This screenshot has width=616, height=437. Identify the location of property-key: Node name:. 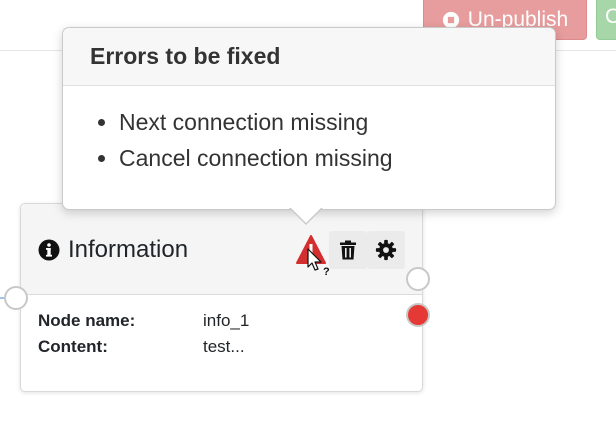
(87, 320).